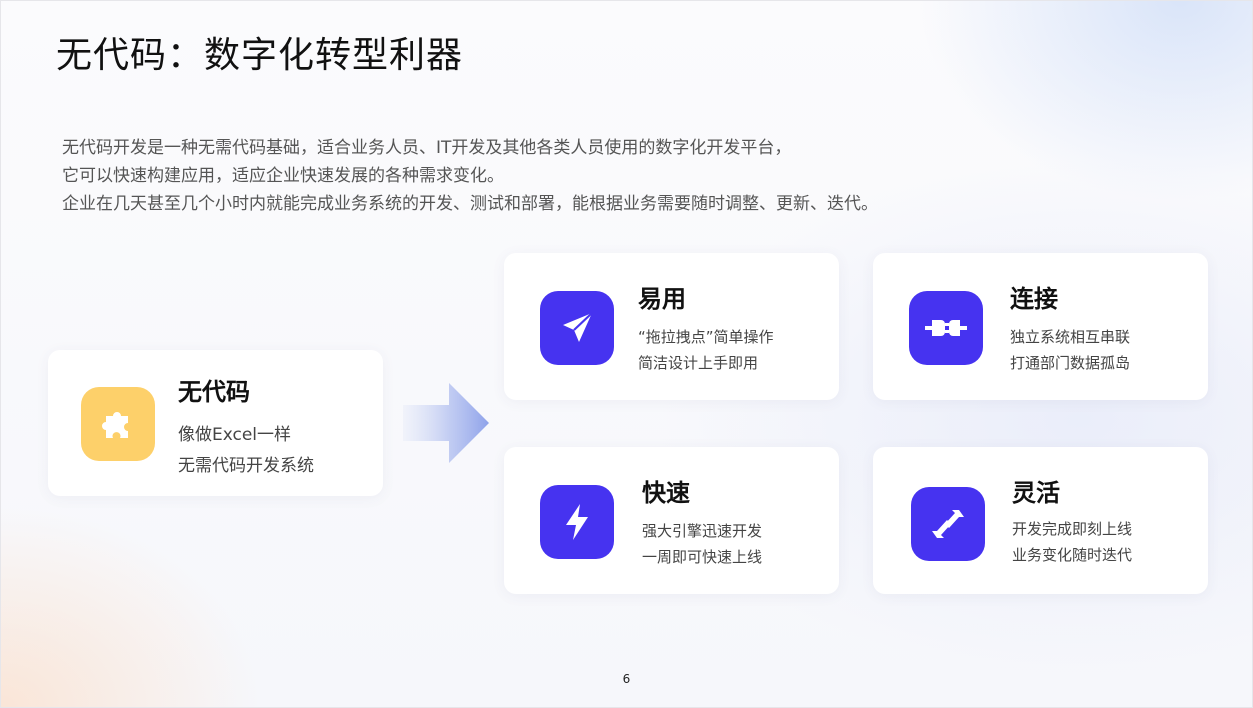 The width and height of the screenshot is (1253, 708). I want to click on main-card-line: 无需代码开发系统, so click(246, 466).